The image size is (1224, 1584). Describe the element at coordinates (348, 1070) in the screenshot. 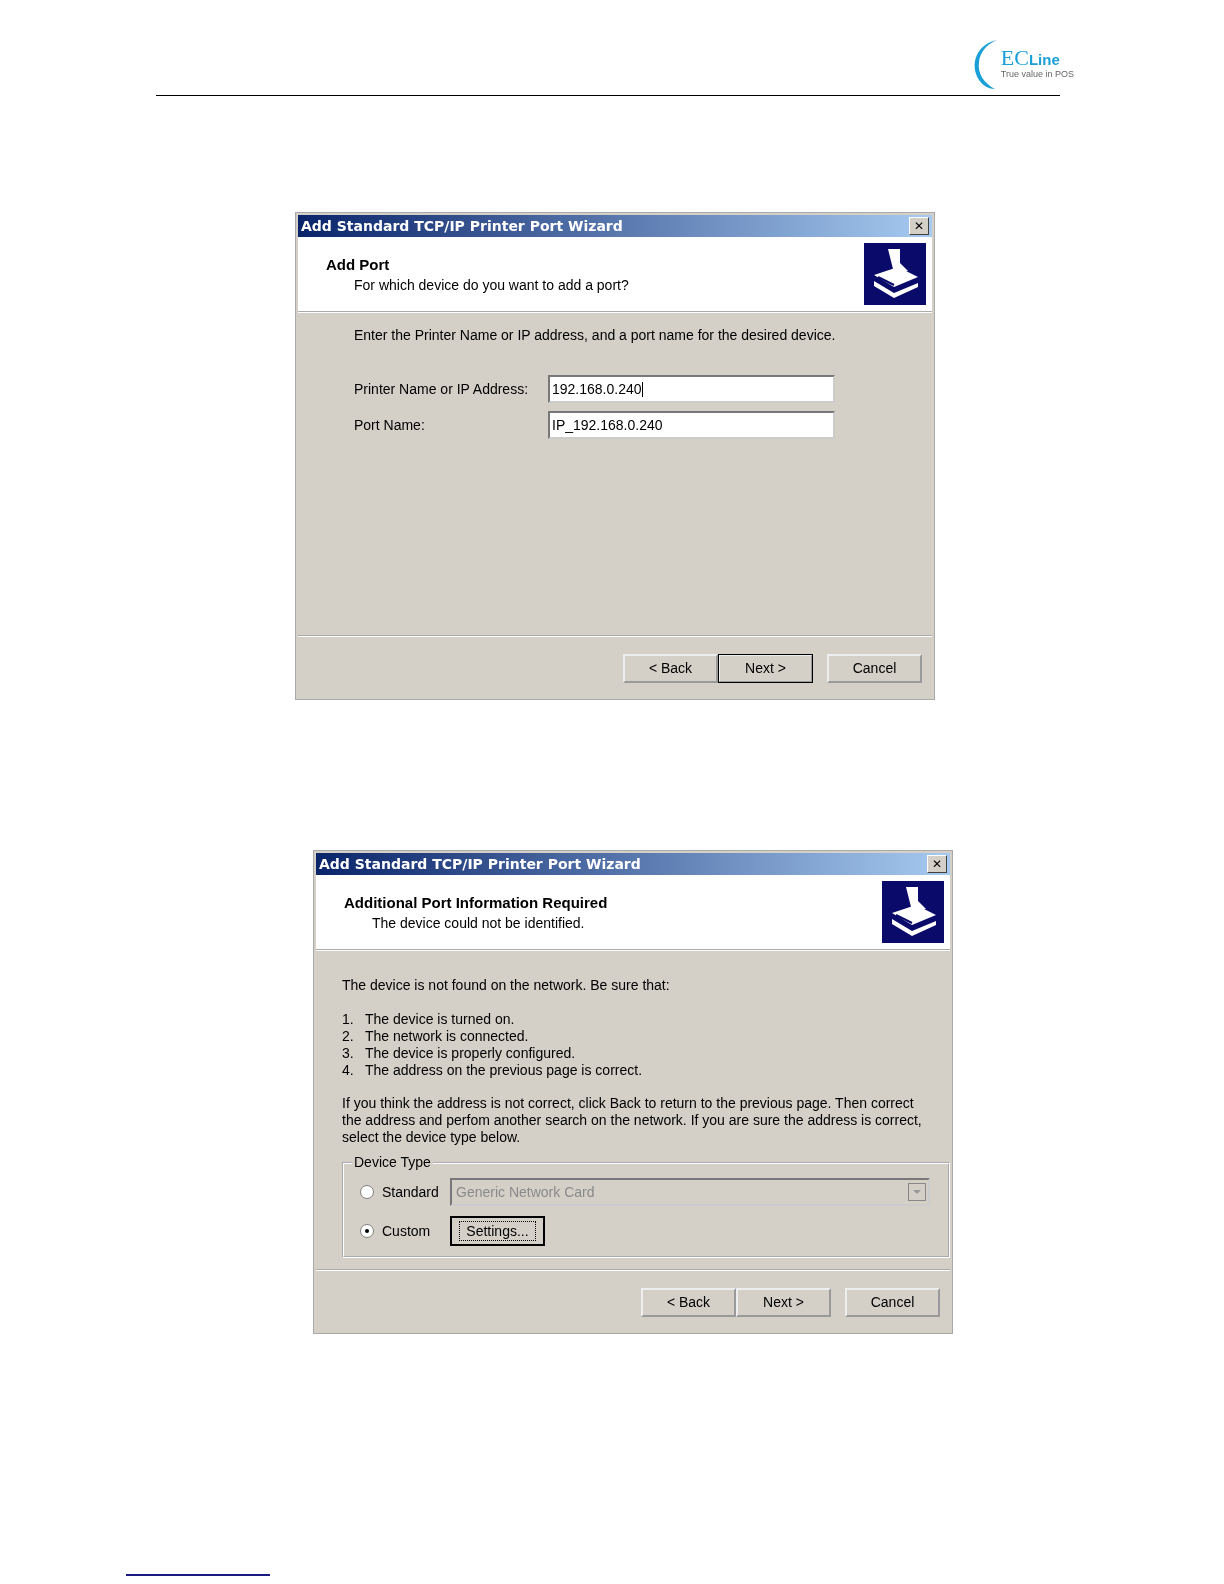

I see `list-number: 4.` at that location.